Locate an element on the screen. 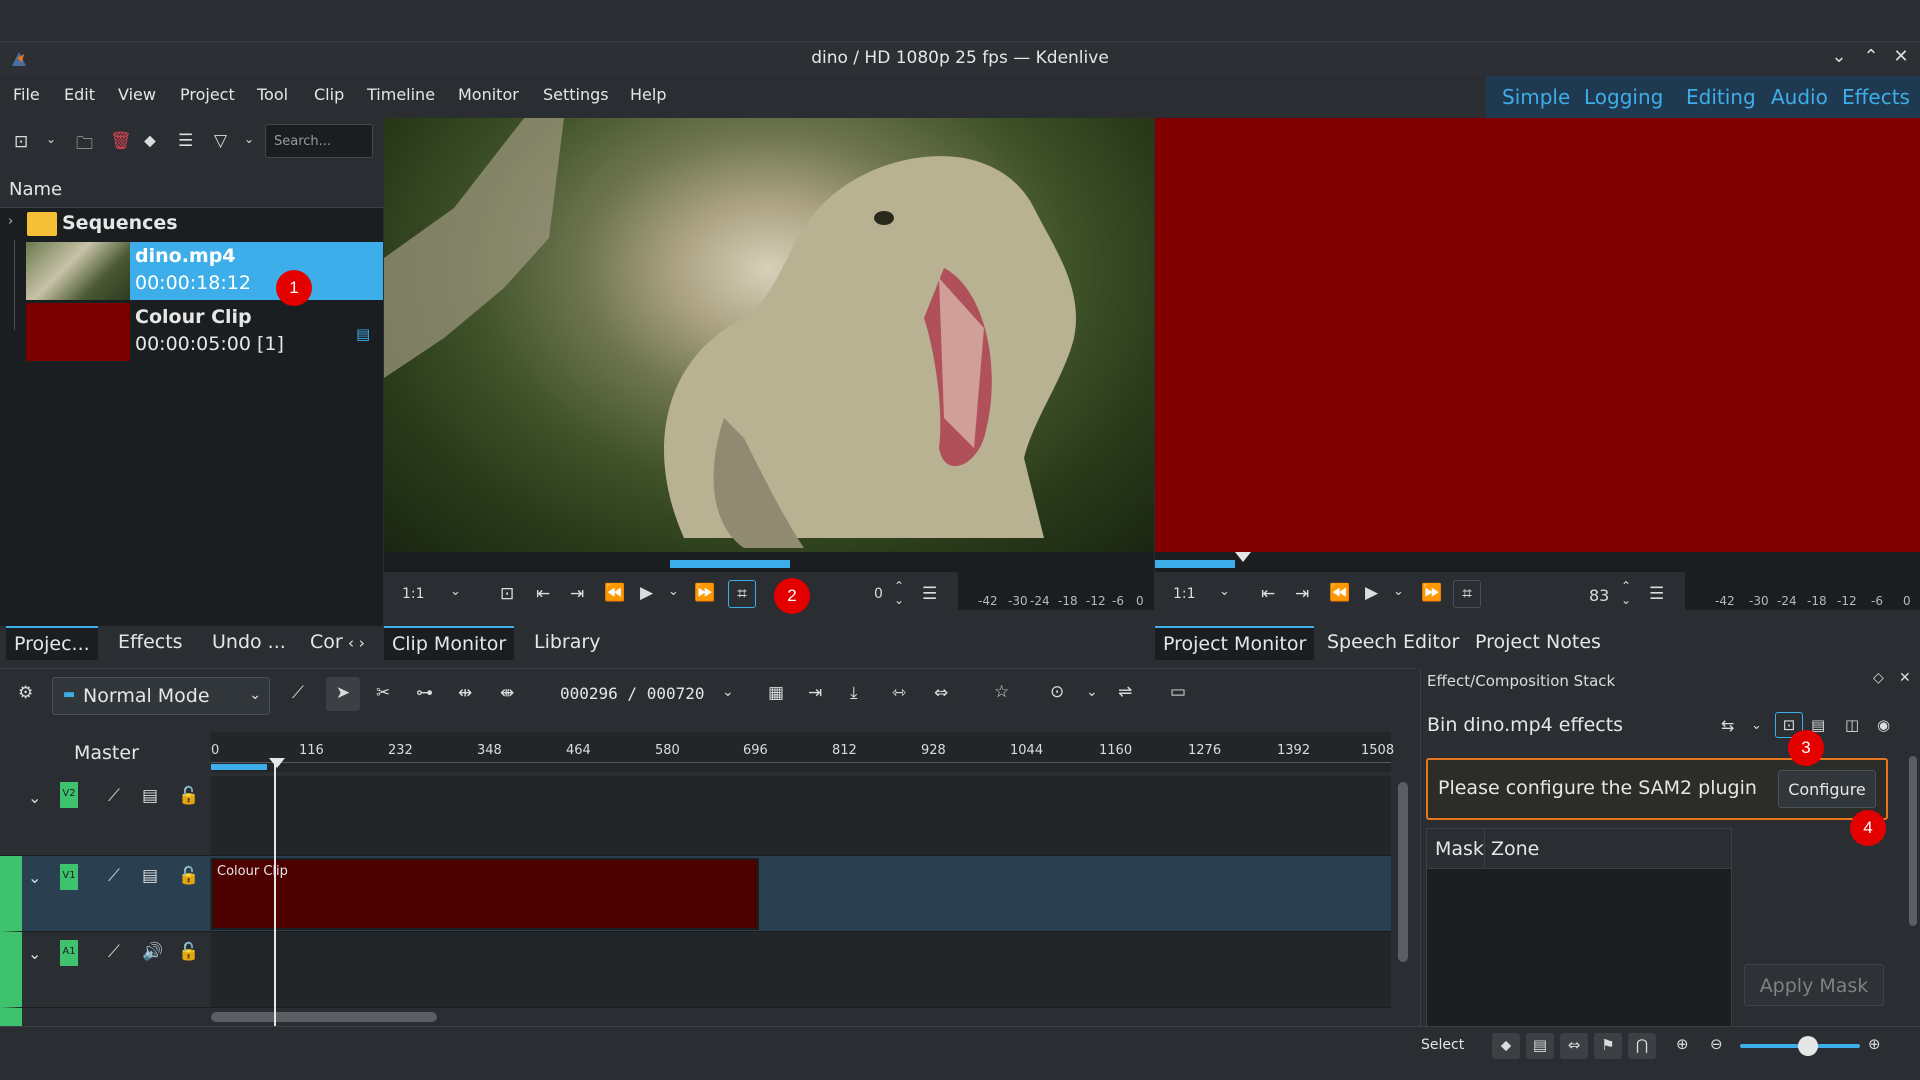 The width and height of the screenshot is (1920, 1080). zoom-slider-handle is located at coordinates (1808, 1046).